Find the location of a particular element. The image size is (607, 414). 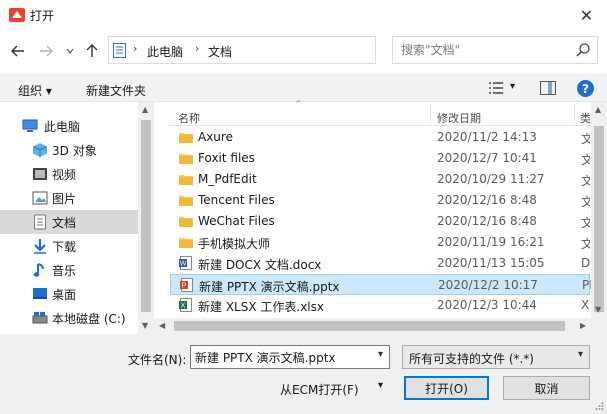

column-header-type: 类 is located at coordinates (585, 118).